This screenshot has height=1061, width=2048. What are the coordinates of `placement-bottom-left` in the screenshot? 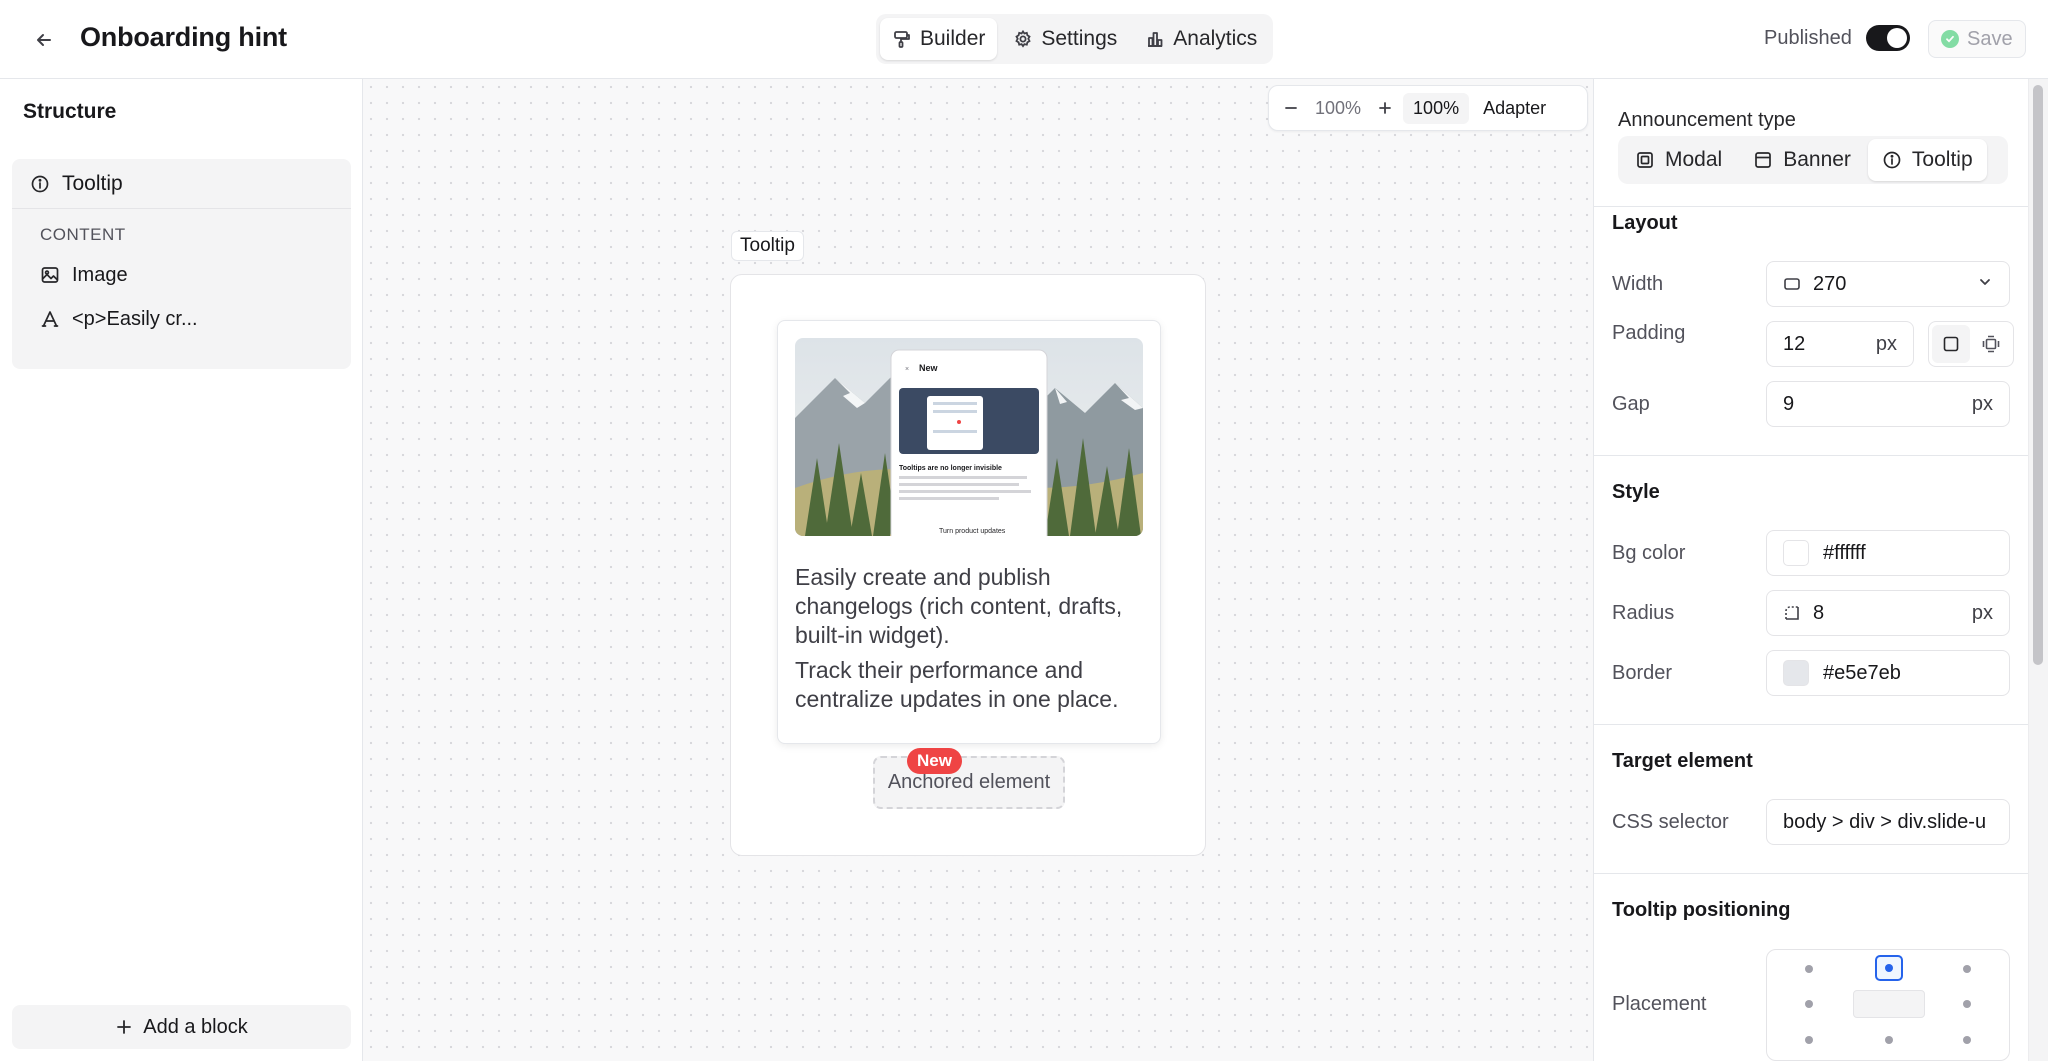 It's located at (1809, 1040).